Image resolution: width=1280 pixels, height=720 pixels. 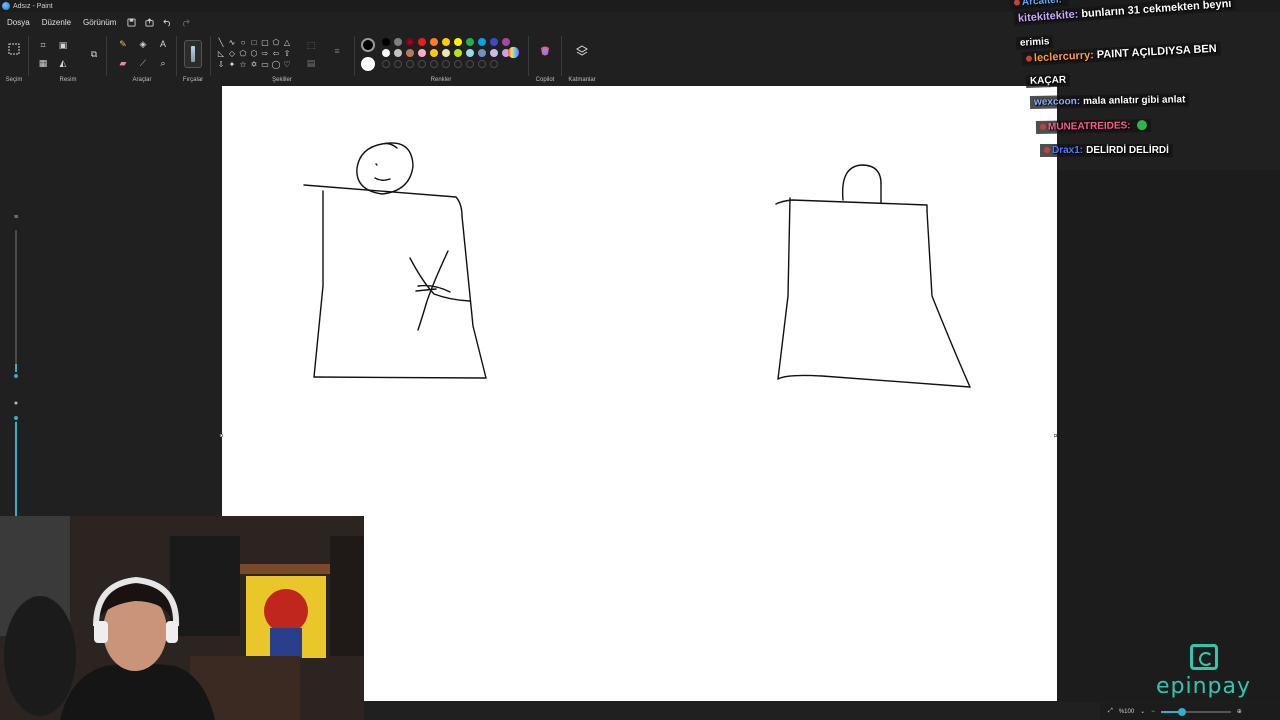 What do you see at coordinates (56, 22) in the screenshot?
I see `menu-edit: Düzenle` at bounding box center [56, 22].